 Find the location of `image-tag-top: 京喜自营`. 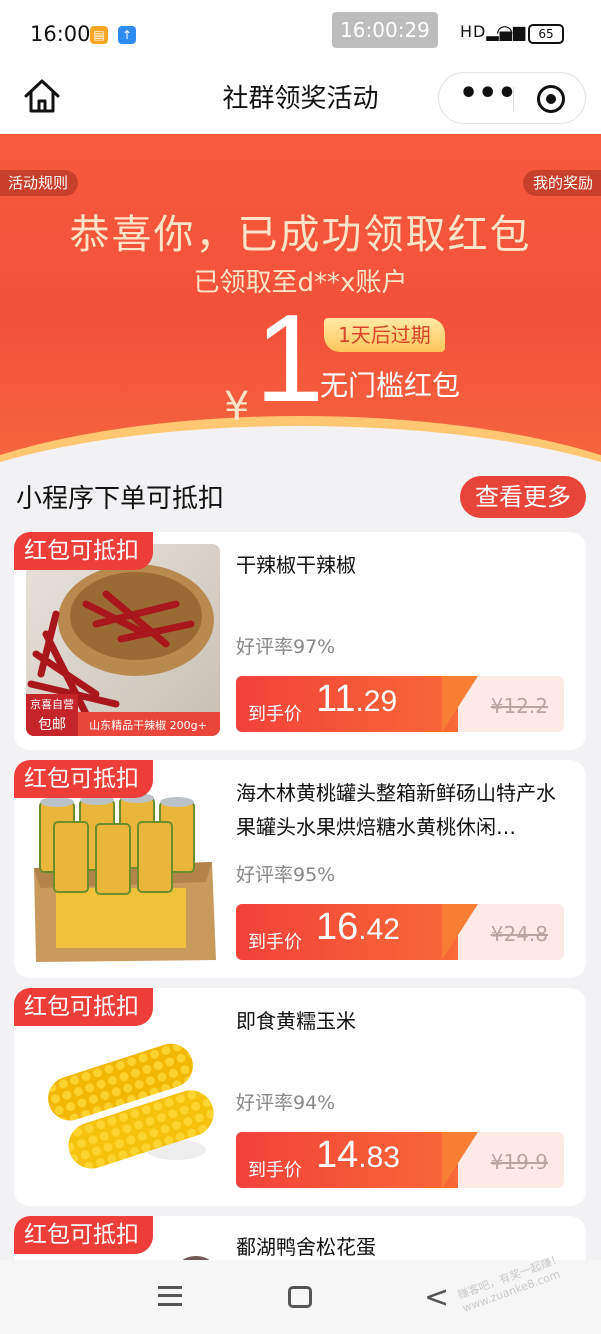

image-tag-top: 京喜自营 is located at coordinates (52, 704).